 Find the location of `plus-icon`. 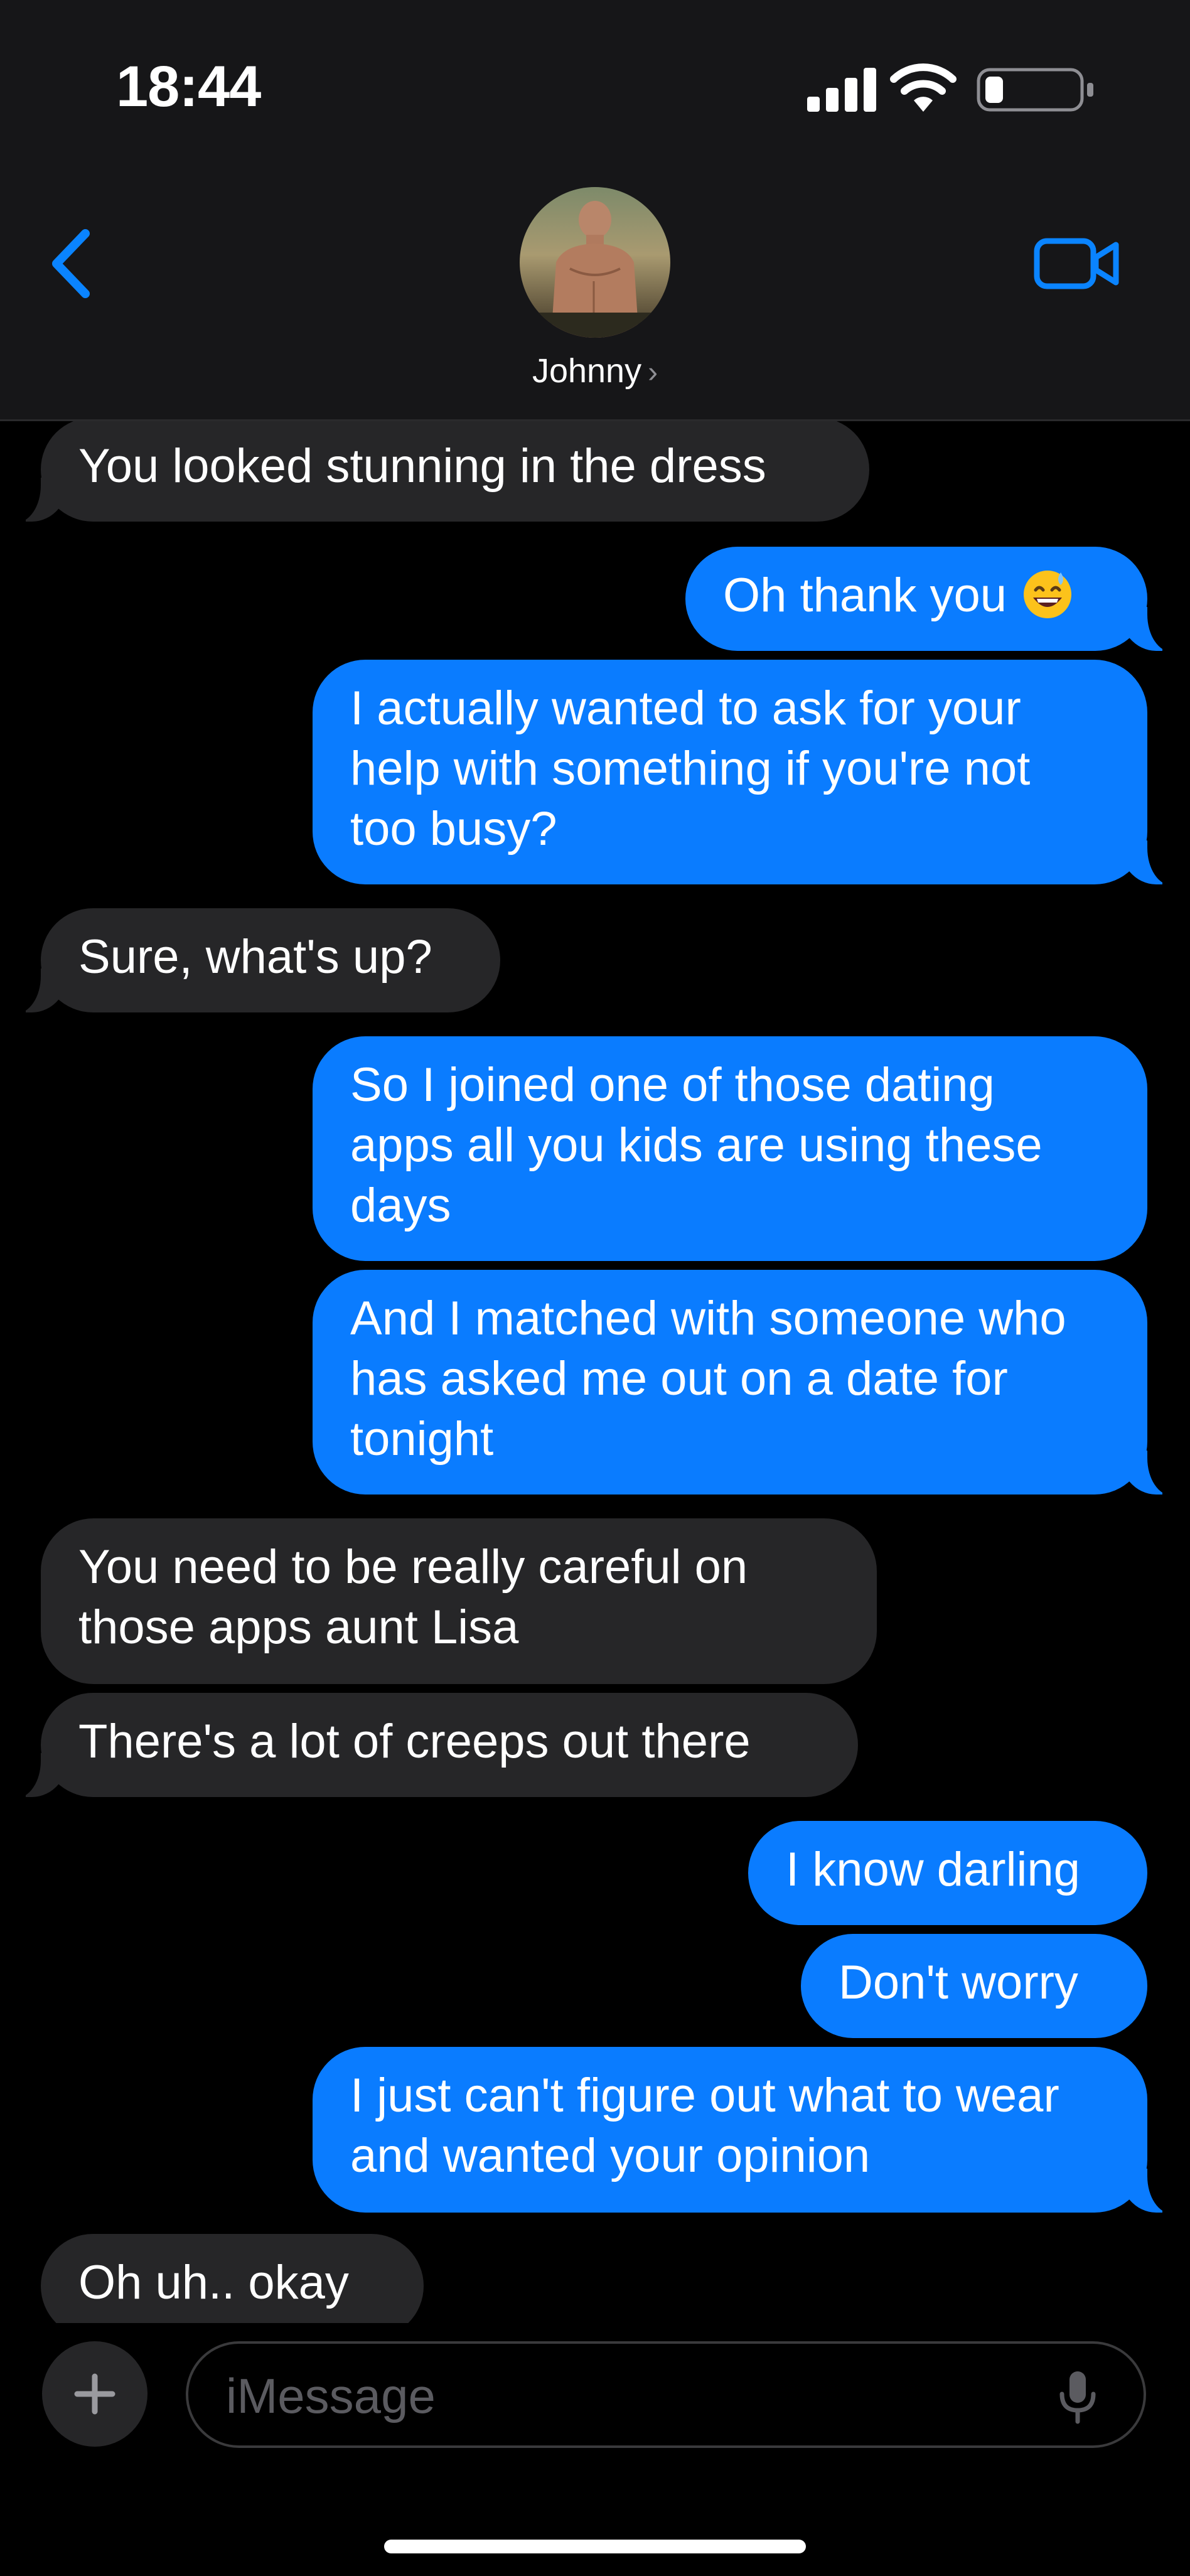

plus-icon is located at coordinates (94, 2394).